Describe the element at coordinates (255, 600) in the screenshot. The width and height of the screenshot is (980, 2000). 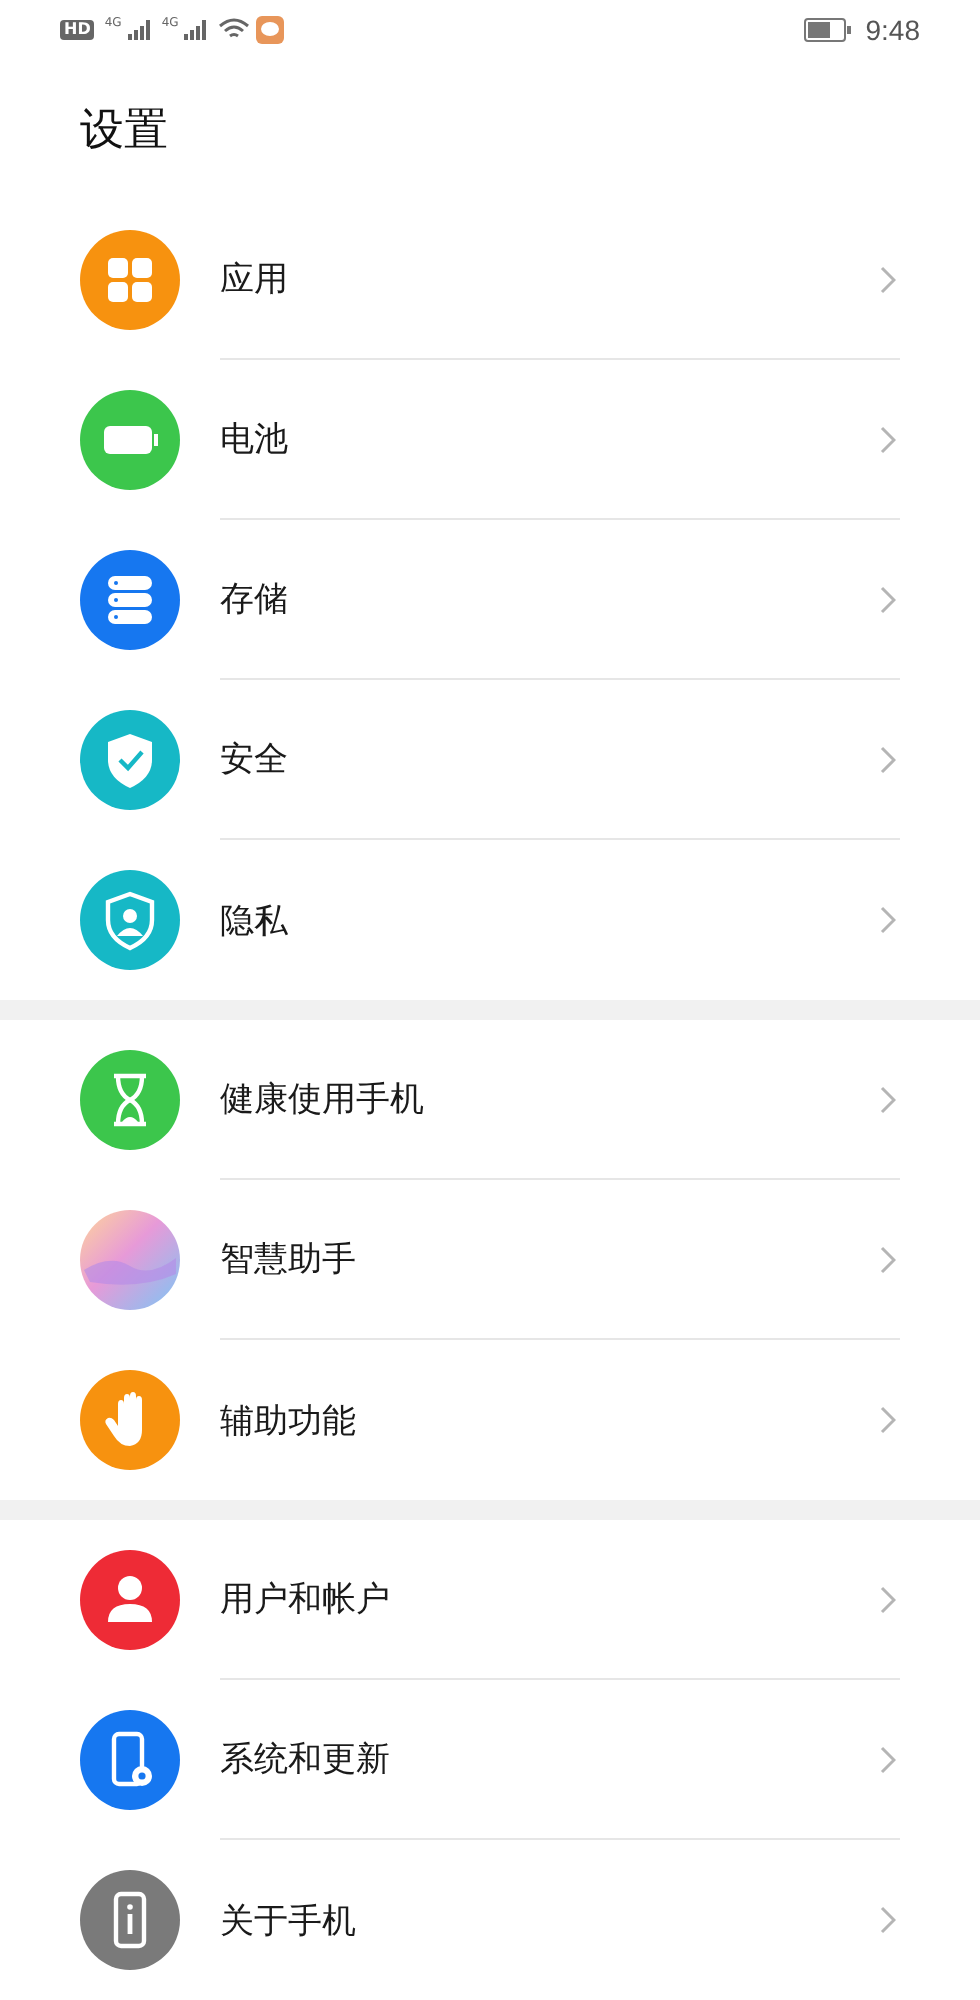
I see `item-label: 存储` at that location.